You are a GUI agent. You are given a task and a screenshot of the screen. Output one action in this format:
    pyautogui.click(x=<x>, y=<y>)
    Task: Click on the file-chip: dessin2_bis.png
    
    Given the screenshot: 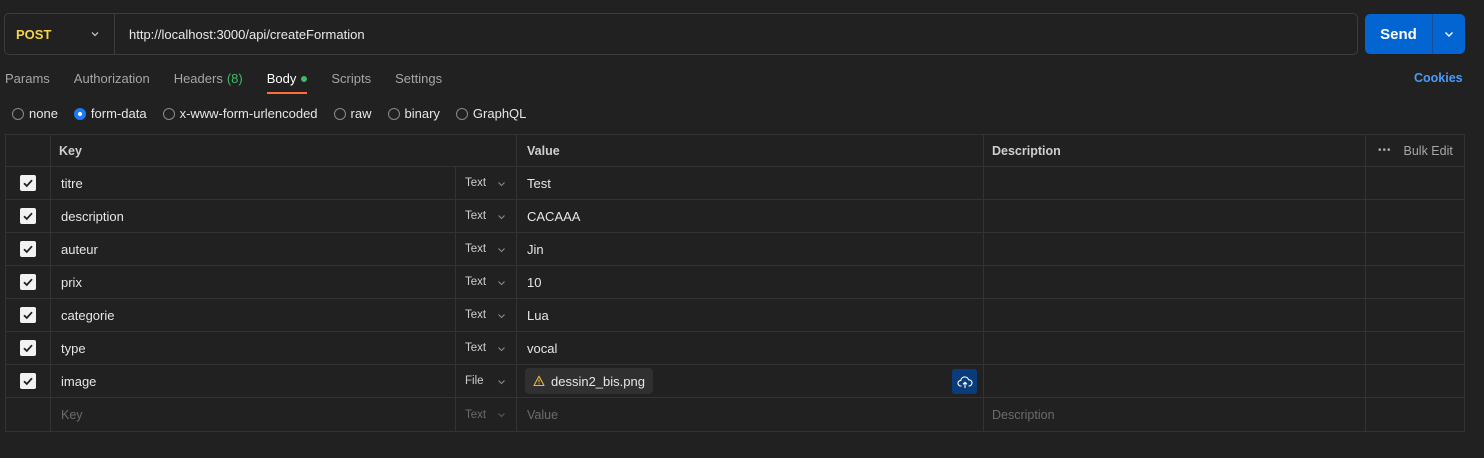 What is the action you would take?
    pyautogui.click(x=589, y=381)
    